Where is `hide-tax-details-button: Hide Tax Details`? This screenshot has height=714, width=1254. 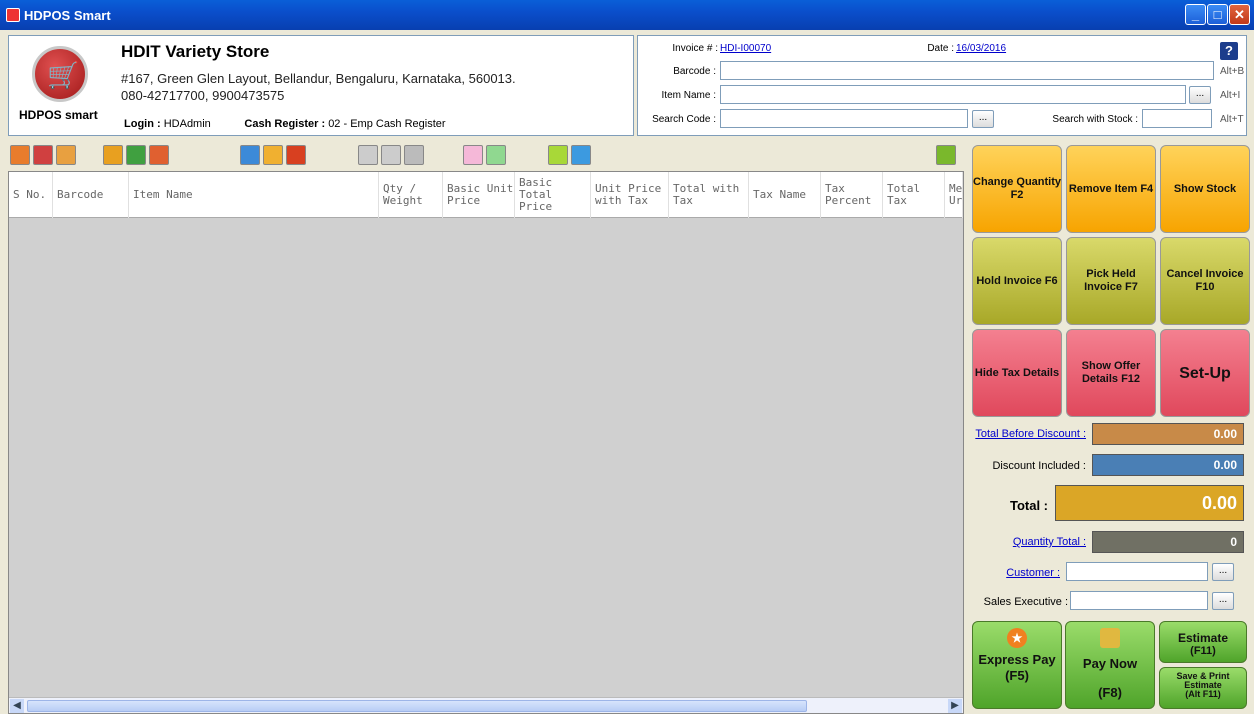
hide-tax-details-button: Hide Tax Details is located at coordinates (1017, 373).